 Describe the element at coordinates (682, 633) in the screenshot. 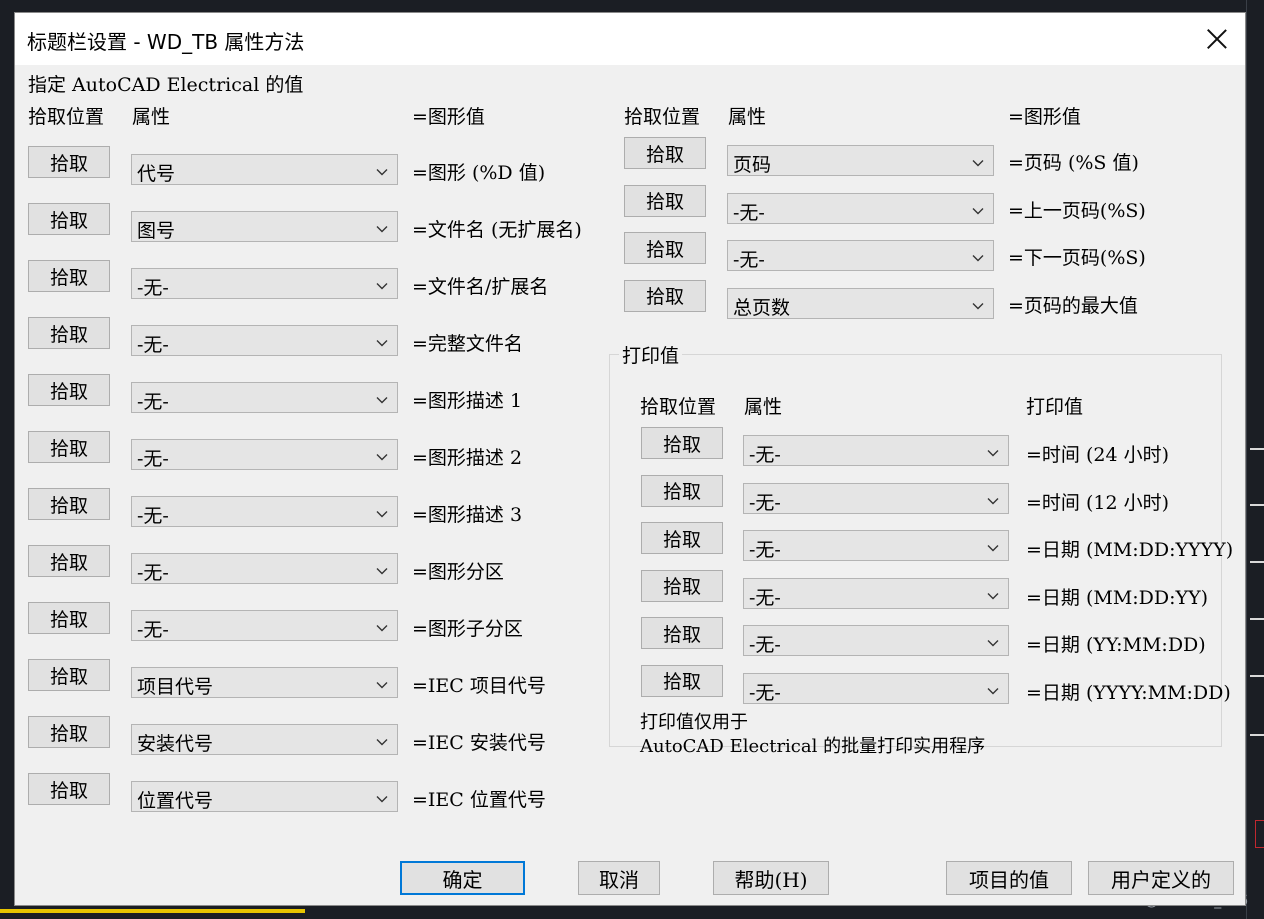

I see `print-row-5-pick-button: 拾取` at that location.